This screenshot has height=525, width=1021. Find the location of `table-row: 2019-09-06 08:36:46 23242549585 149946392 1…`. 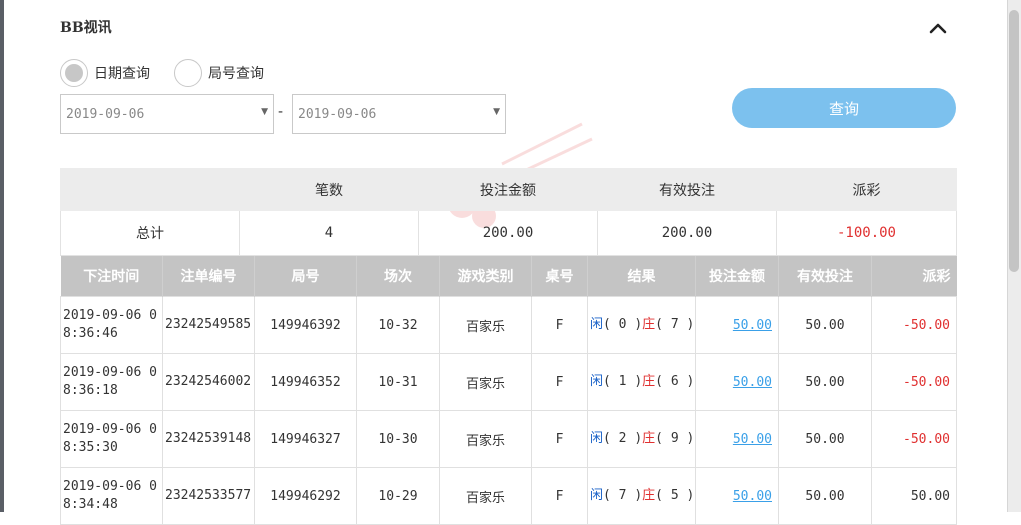

table-row: 2019-09-06 08:36:46 23242549585 149946392 1… is located at coordinates (508, 325).